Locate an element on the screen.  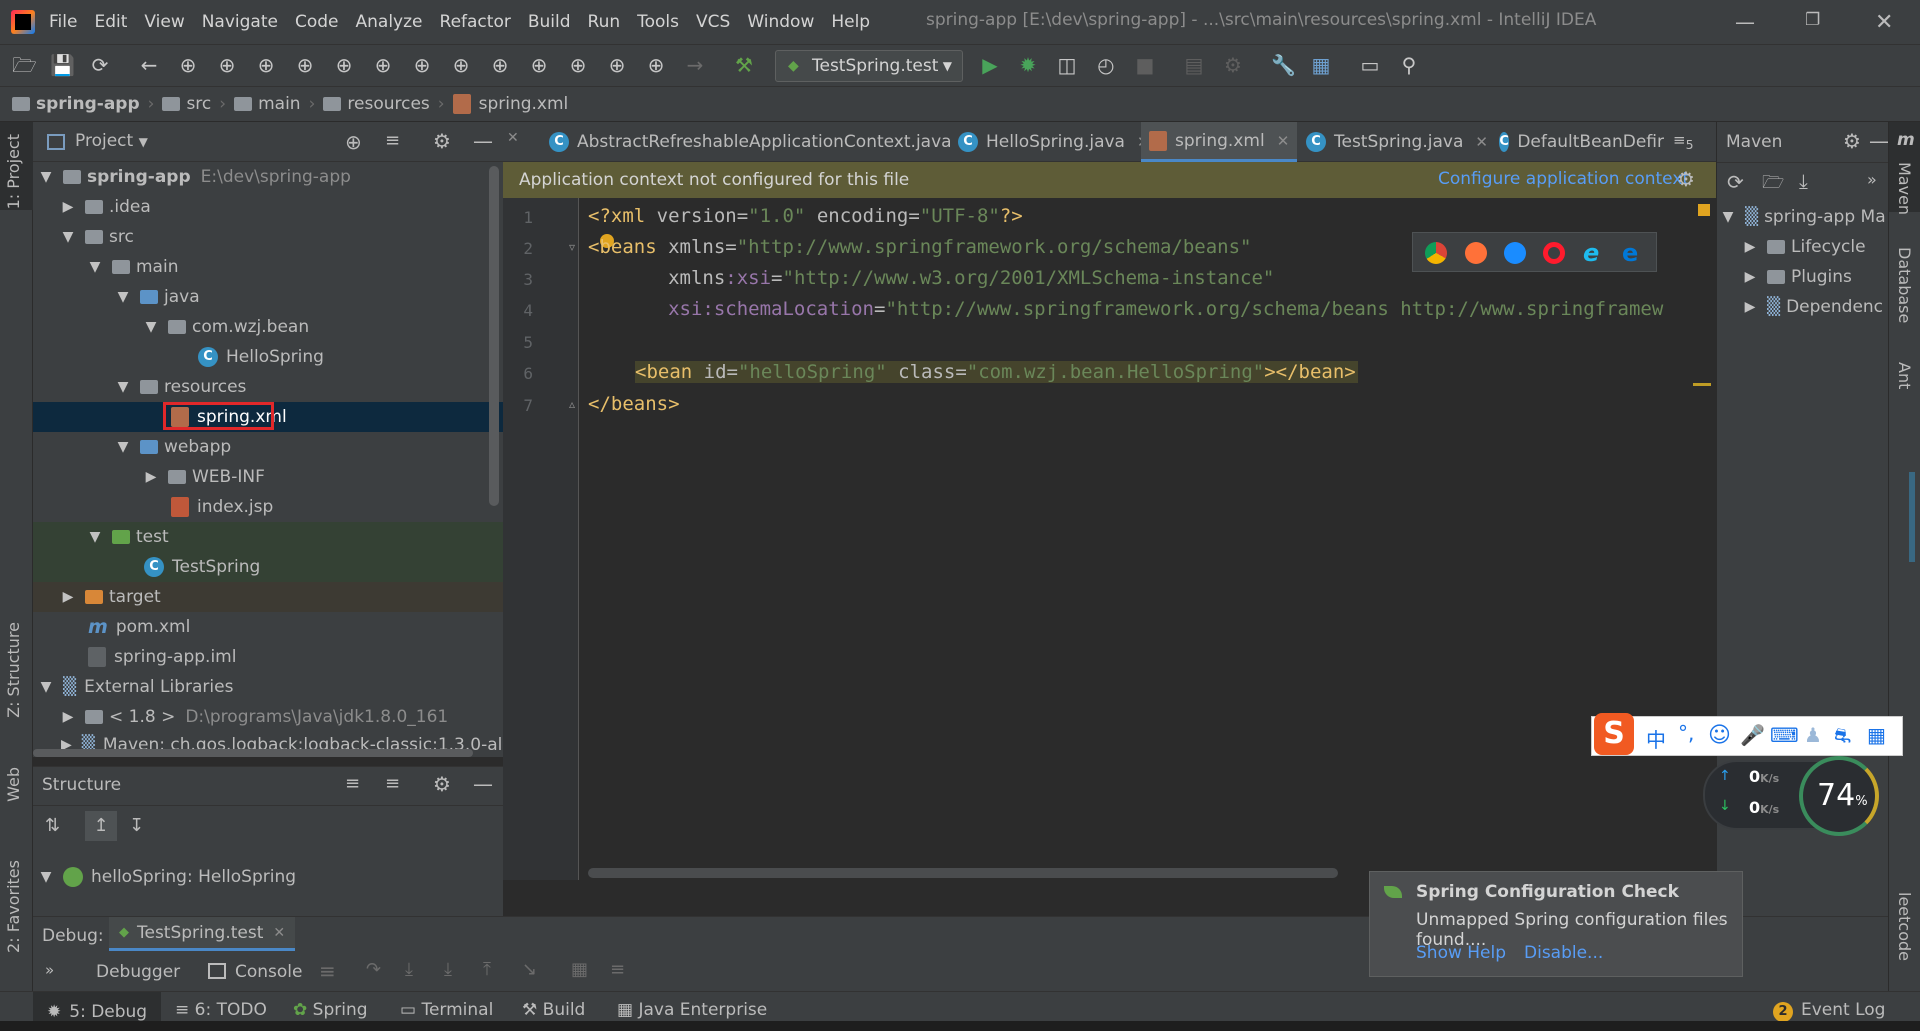
minimize-button: — is located at coordinates (1745, 22).